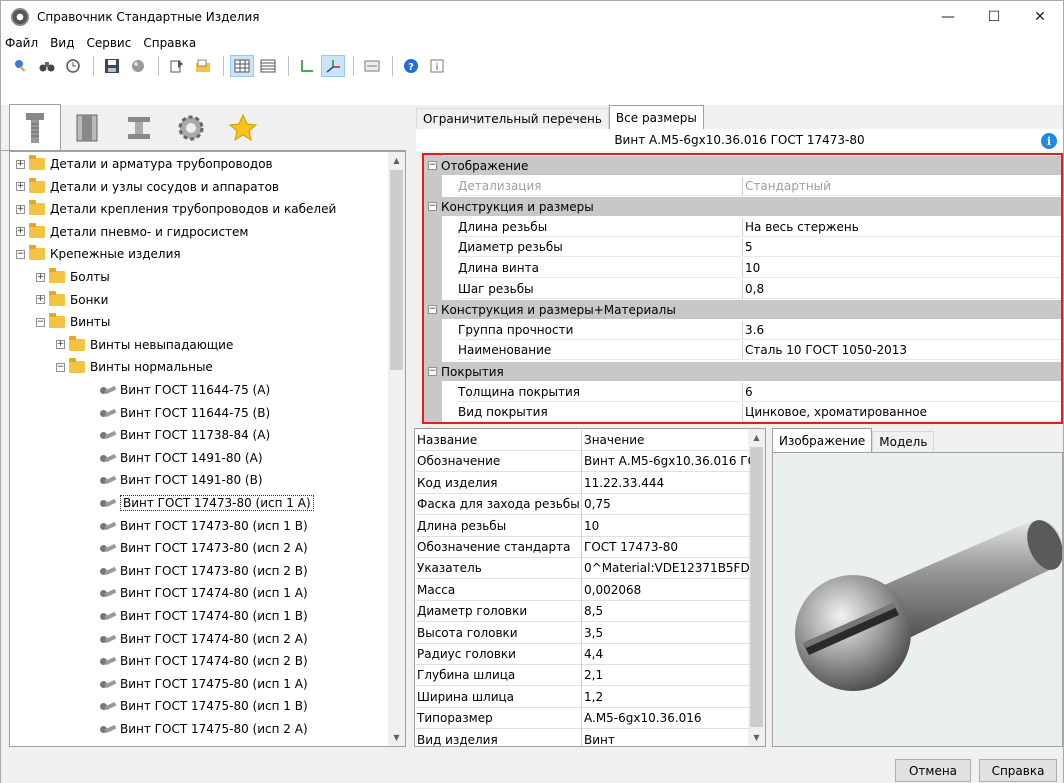 The image size is (1064, 783). What do you see at coordinates (901, 351) in the screenshot?
I see `property-value: Сталь 10 ГОСТ 1050-2013` at bounding box center [901, 351].